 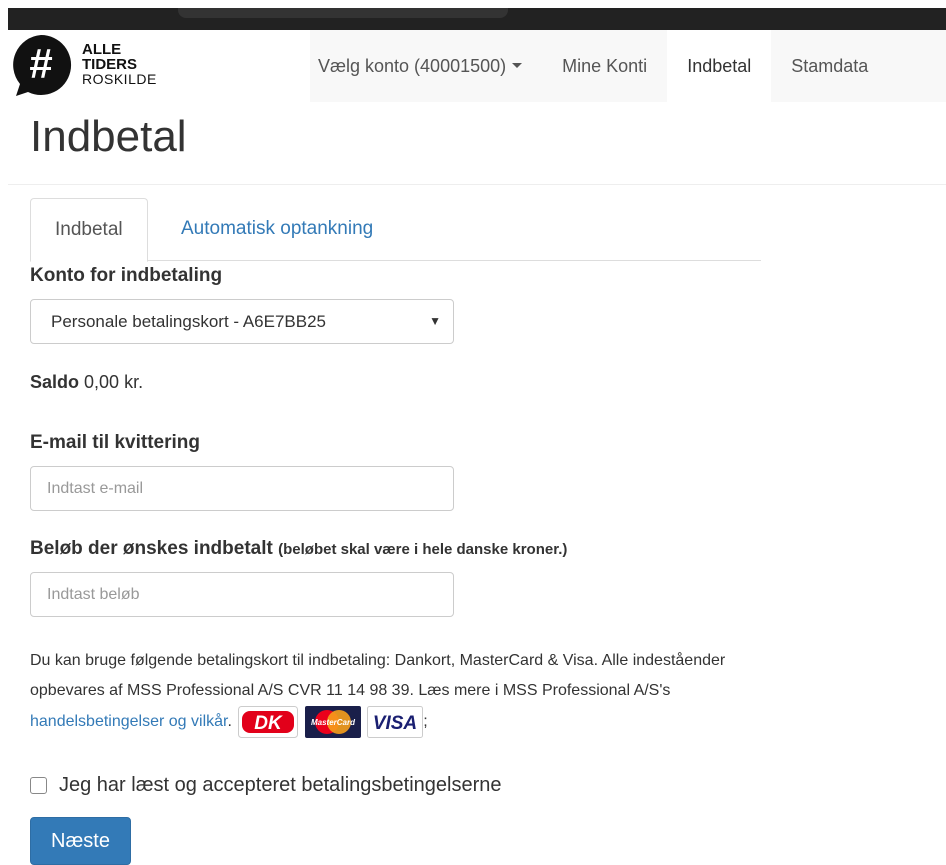 I want to click on dankort-card-icon: DK, so click(x=268, y=722).